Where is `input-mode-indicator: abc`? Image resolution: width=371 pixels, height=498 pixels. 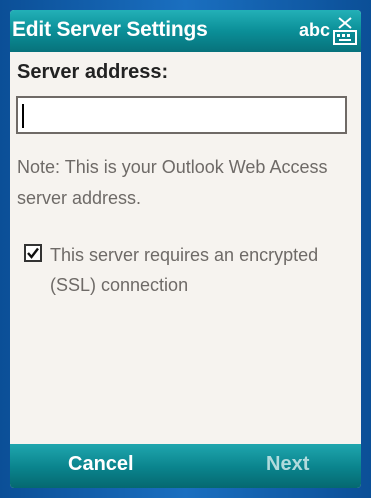
input-mode-indicator: abc is located at coordinates (328, 31).